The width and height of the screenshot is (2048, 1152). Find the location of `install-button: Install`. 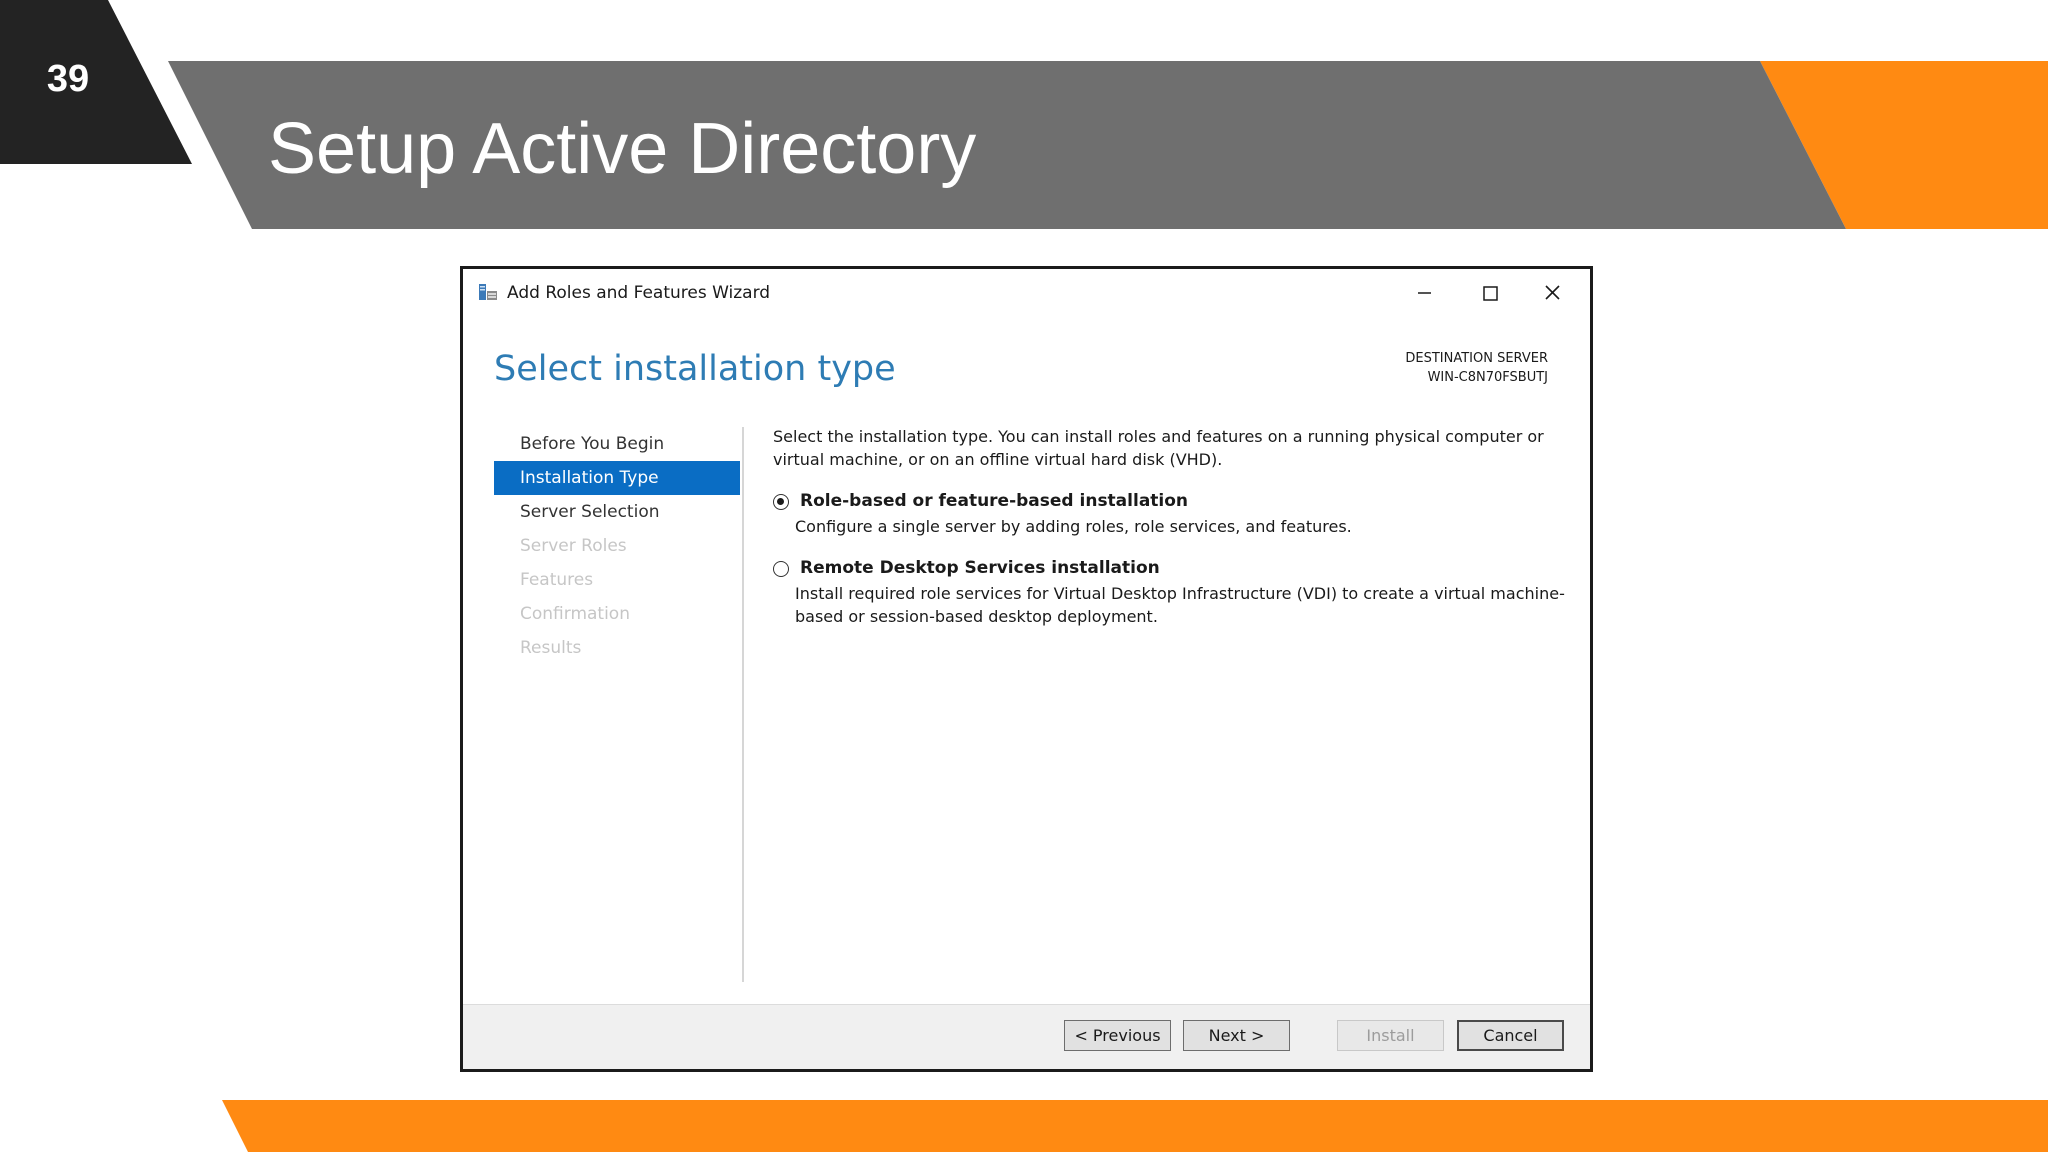

install-button: Install is located at coordinates (1390, 1035).